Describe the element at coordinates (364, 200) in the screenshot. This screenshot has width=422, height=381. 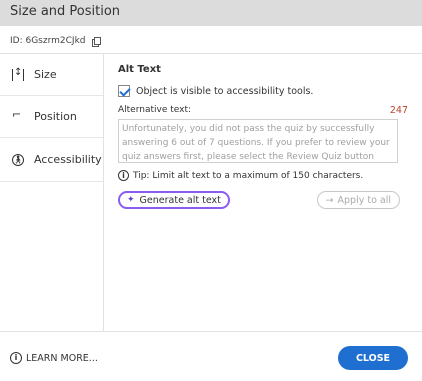
I see `apply-label: Apply to all` at that location.